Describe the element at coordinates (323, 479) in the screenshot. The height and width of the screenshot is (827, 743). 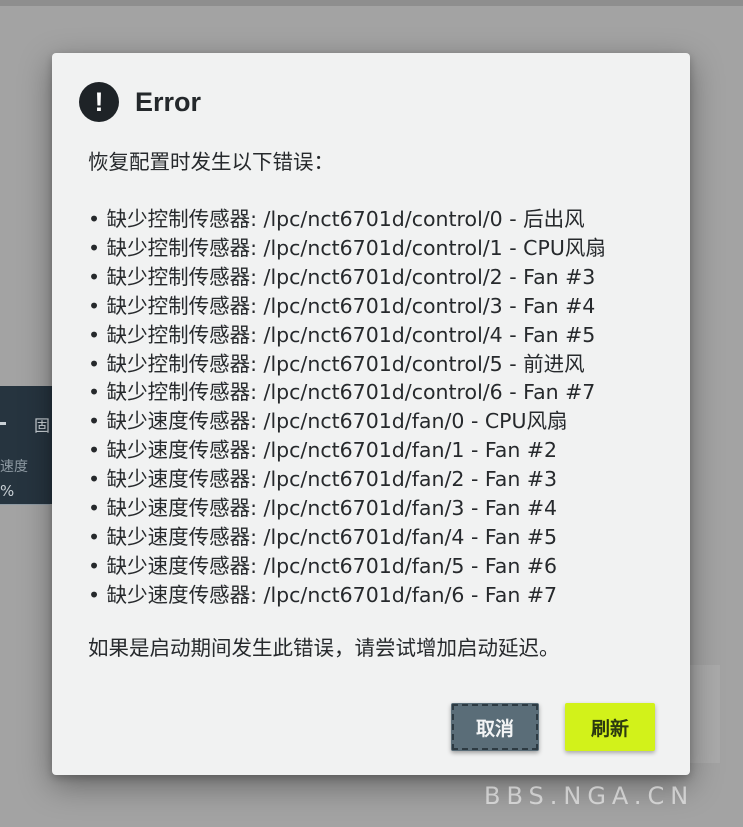
I see `list-item: • 缺少速度传感器: /lpc/nct6701d/fan/2 - Fan #3` at that location.